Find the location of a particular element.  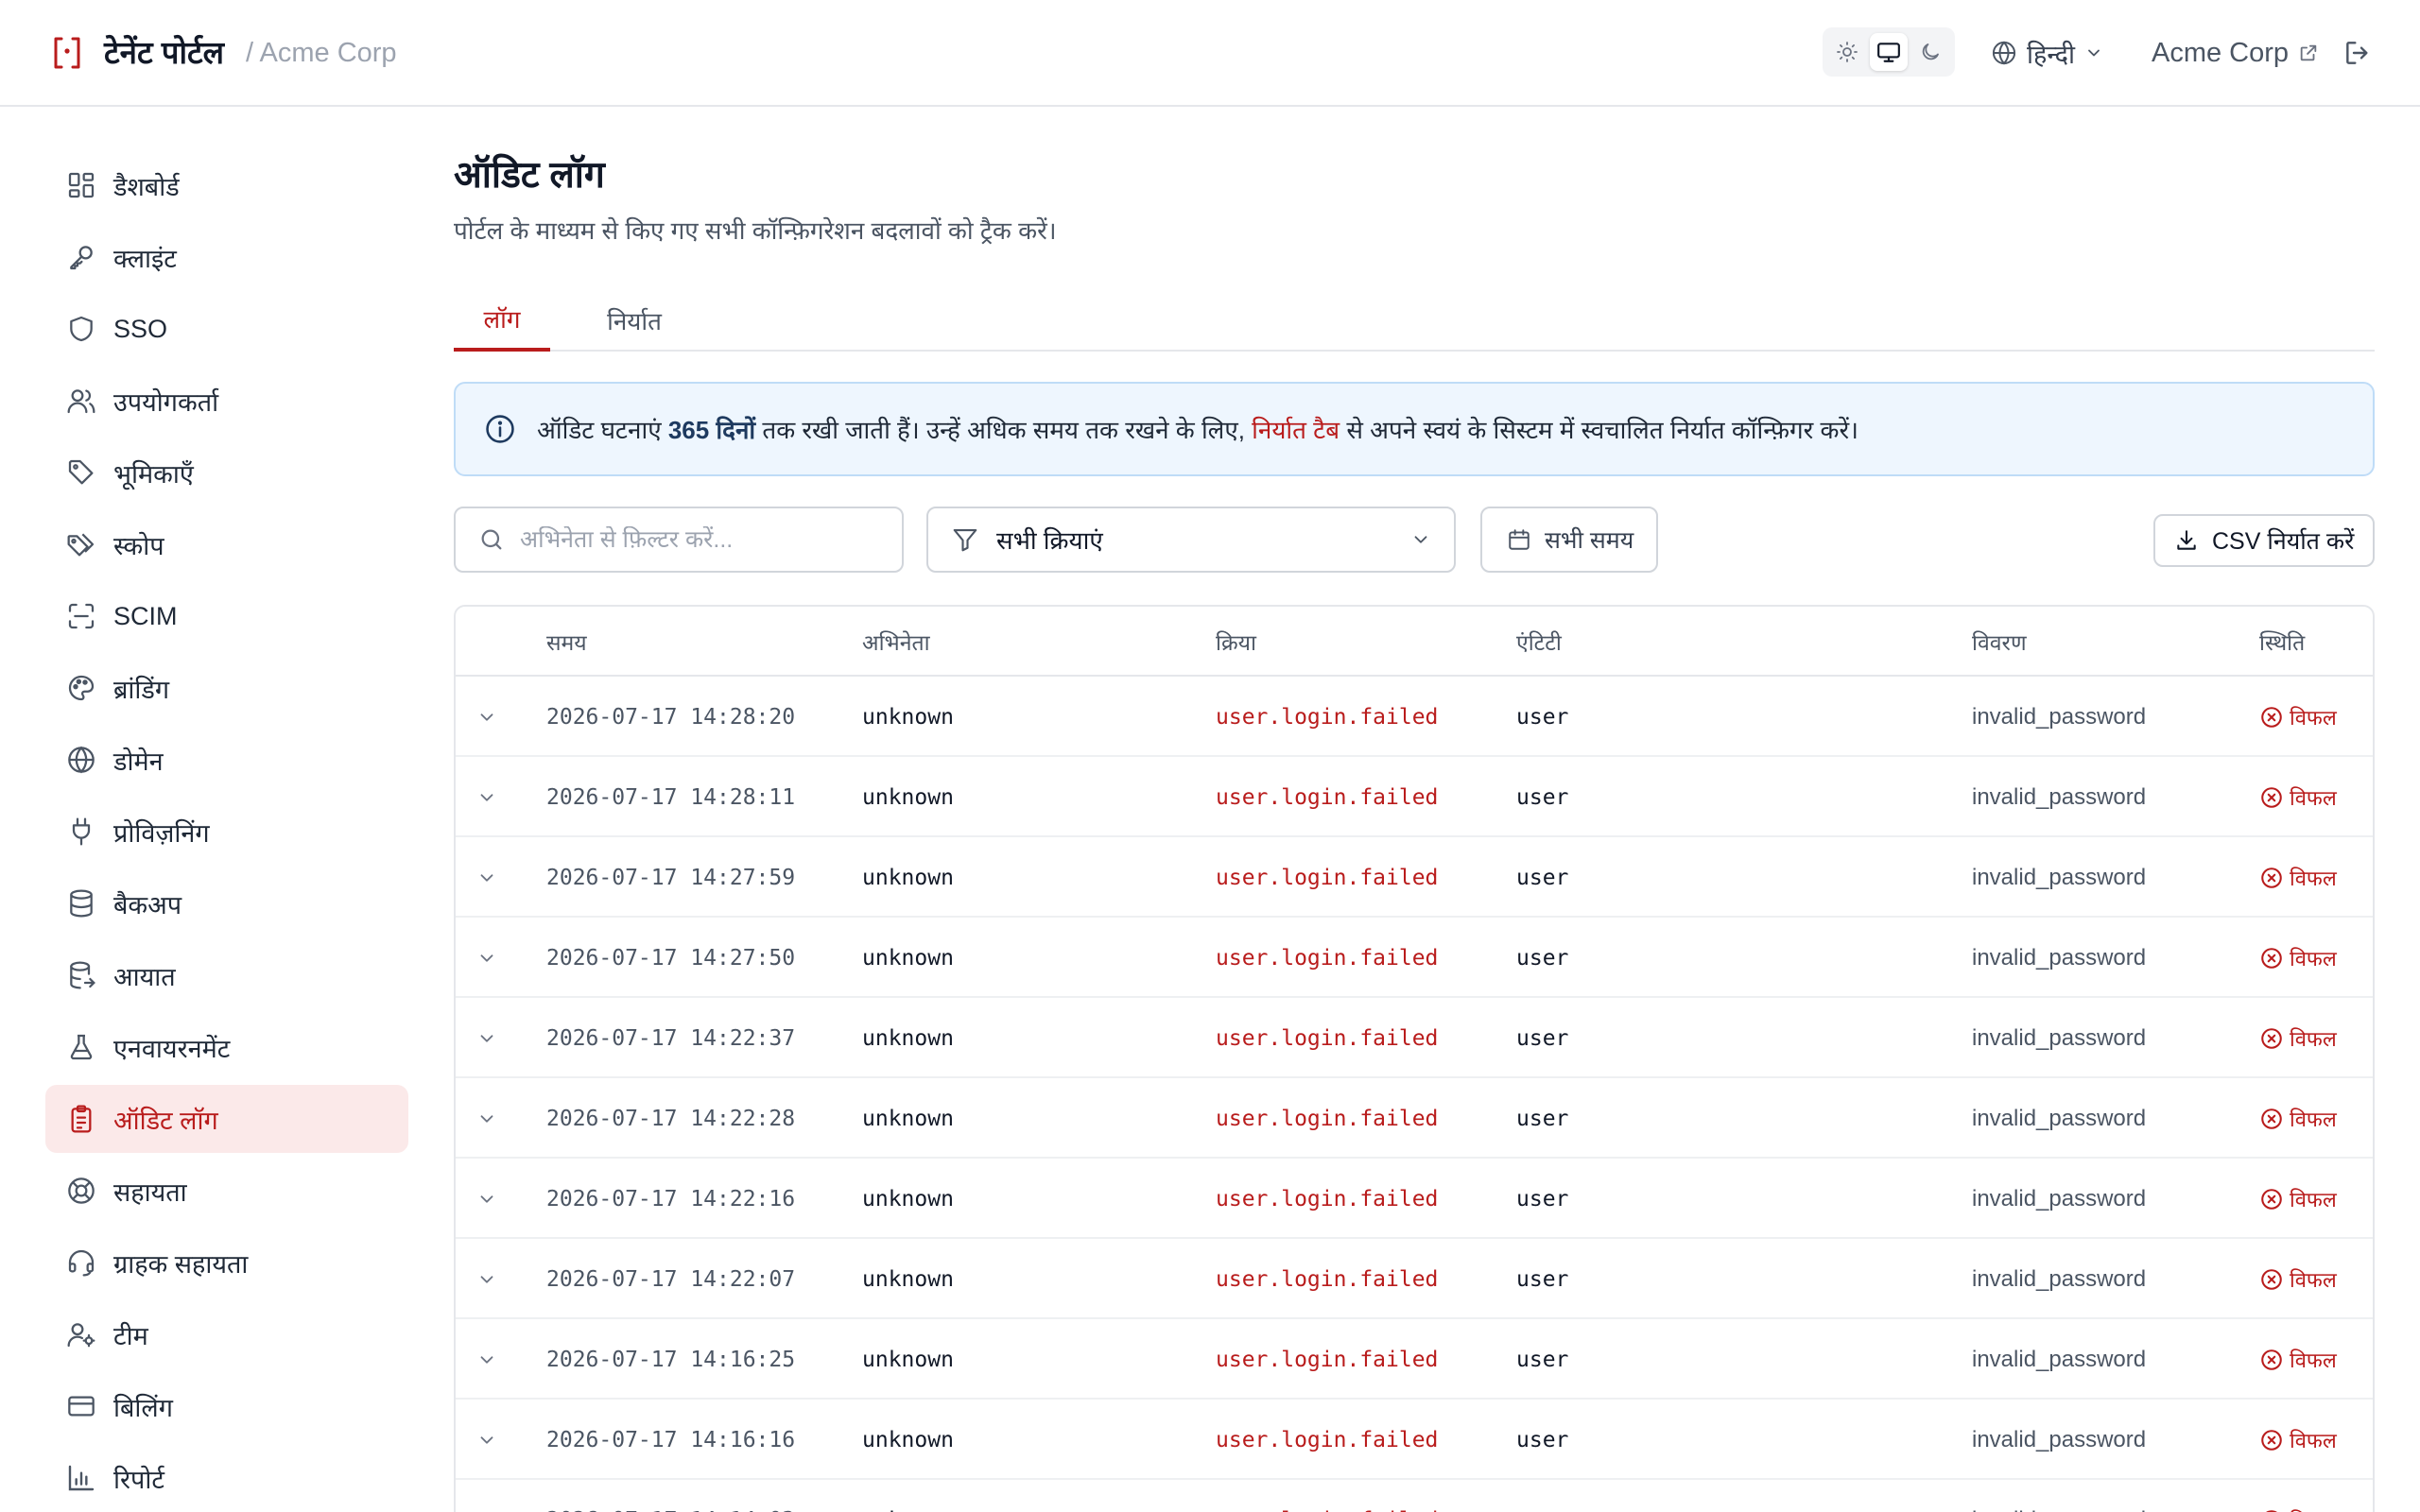

monitor-icon is located at coordinates (1888, 52).